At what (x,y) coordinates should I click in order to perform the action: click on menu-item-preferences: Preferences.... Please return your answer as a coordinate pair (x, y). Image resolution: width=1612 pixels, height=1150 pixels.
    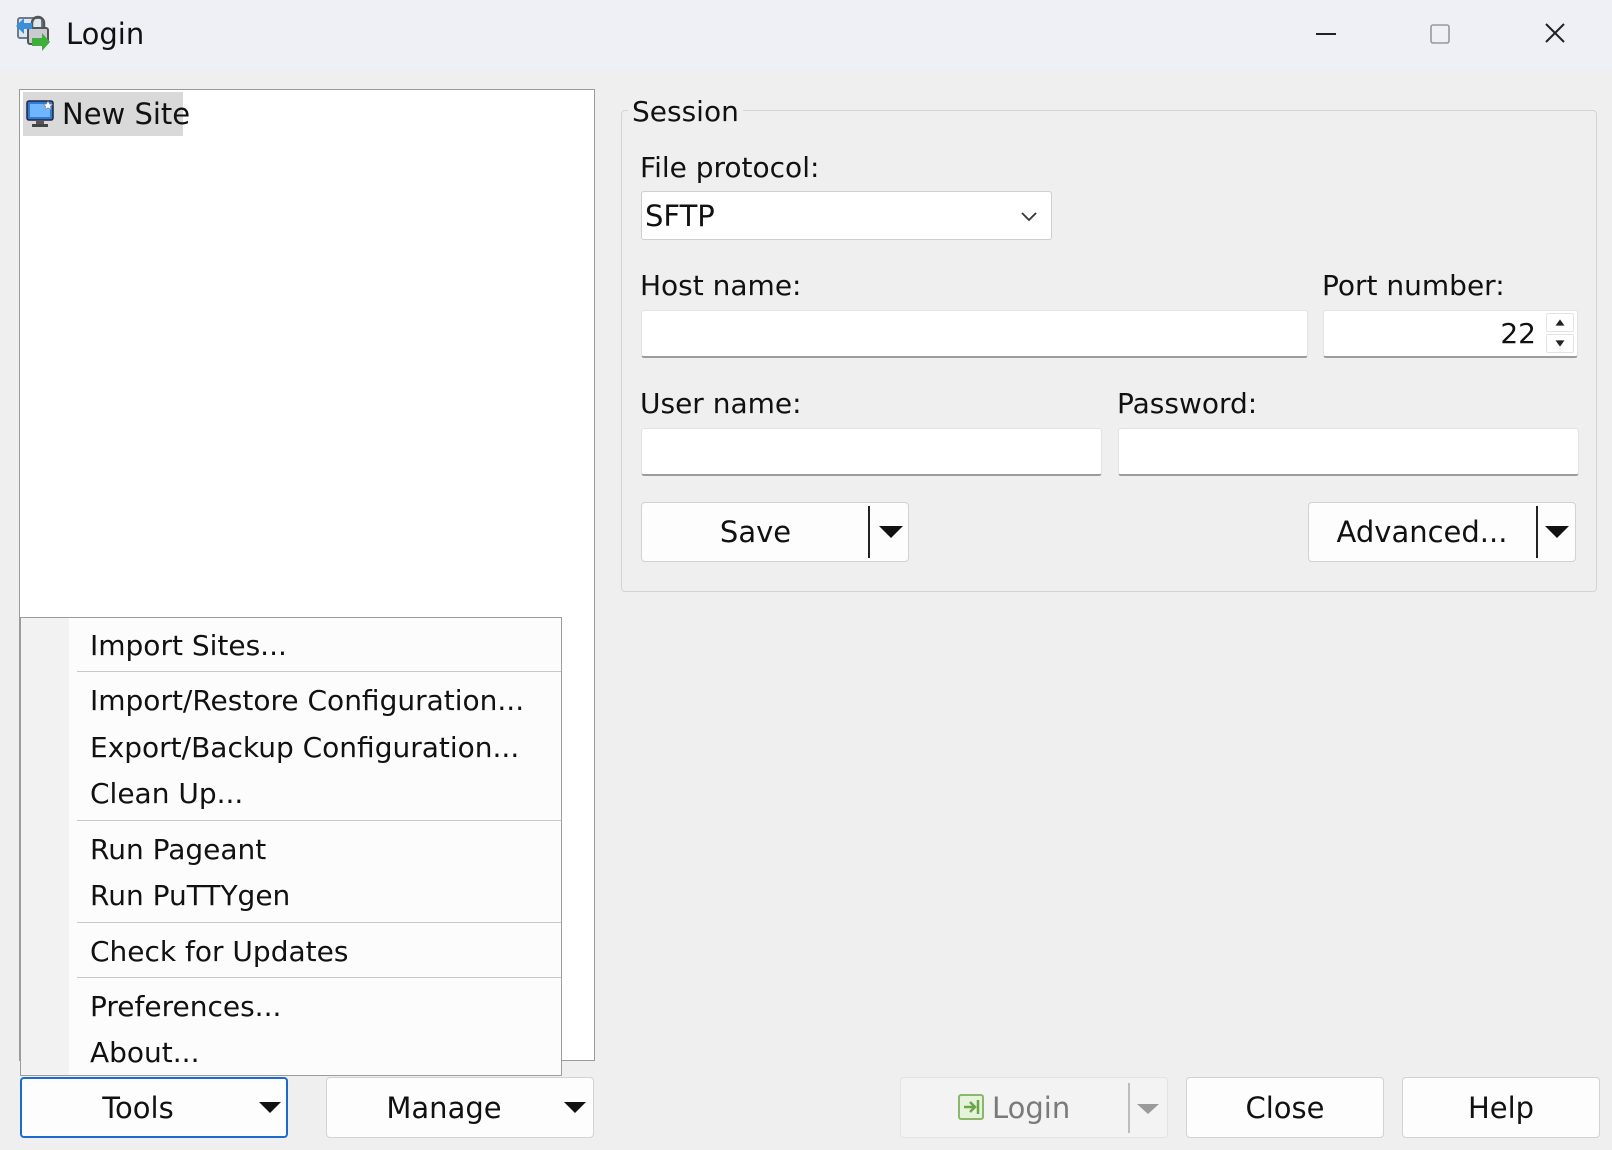
    Looking at the image, I should click on (185, 1007).